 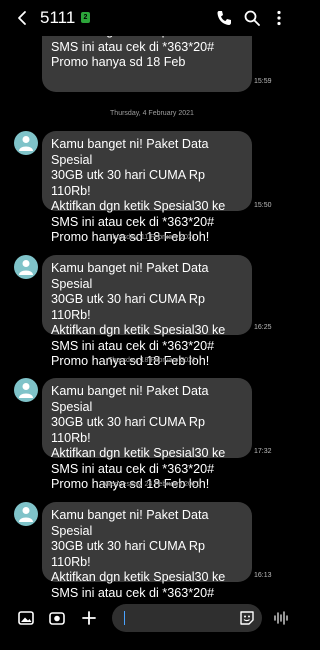 I want to click on back-arrow-icon, so click(x=23, y=18).